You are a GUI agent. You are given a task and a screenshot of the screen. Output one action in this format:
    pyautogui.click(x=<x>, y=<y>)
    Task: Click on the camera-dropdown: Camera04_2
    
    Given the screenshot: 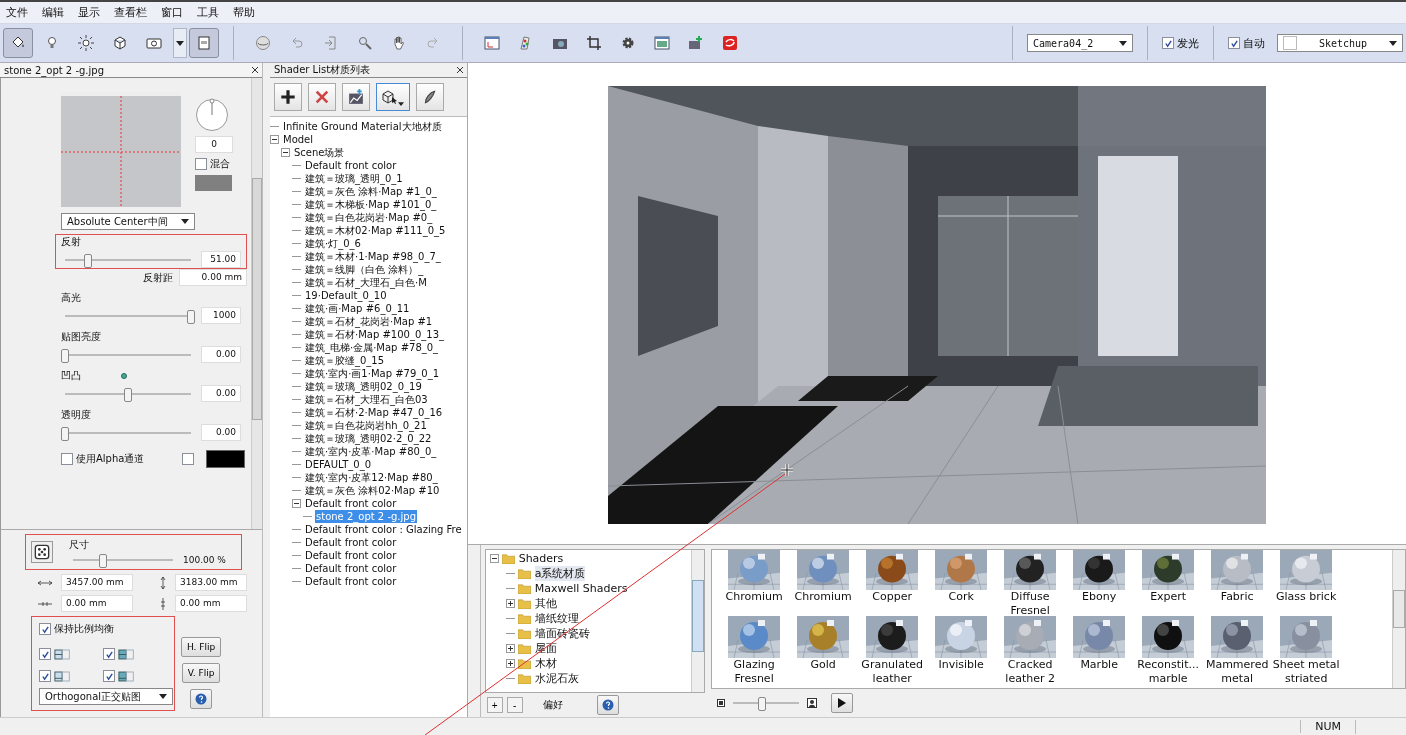 What is the action you would take?
    pyautogui.click(x=1080, y=43)
    